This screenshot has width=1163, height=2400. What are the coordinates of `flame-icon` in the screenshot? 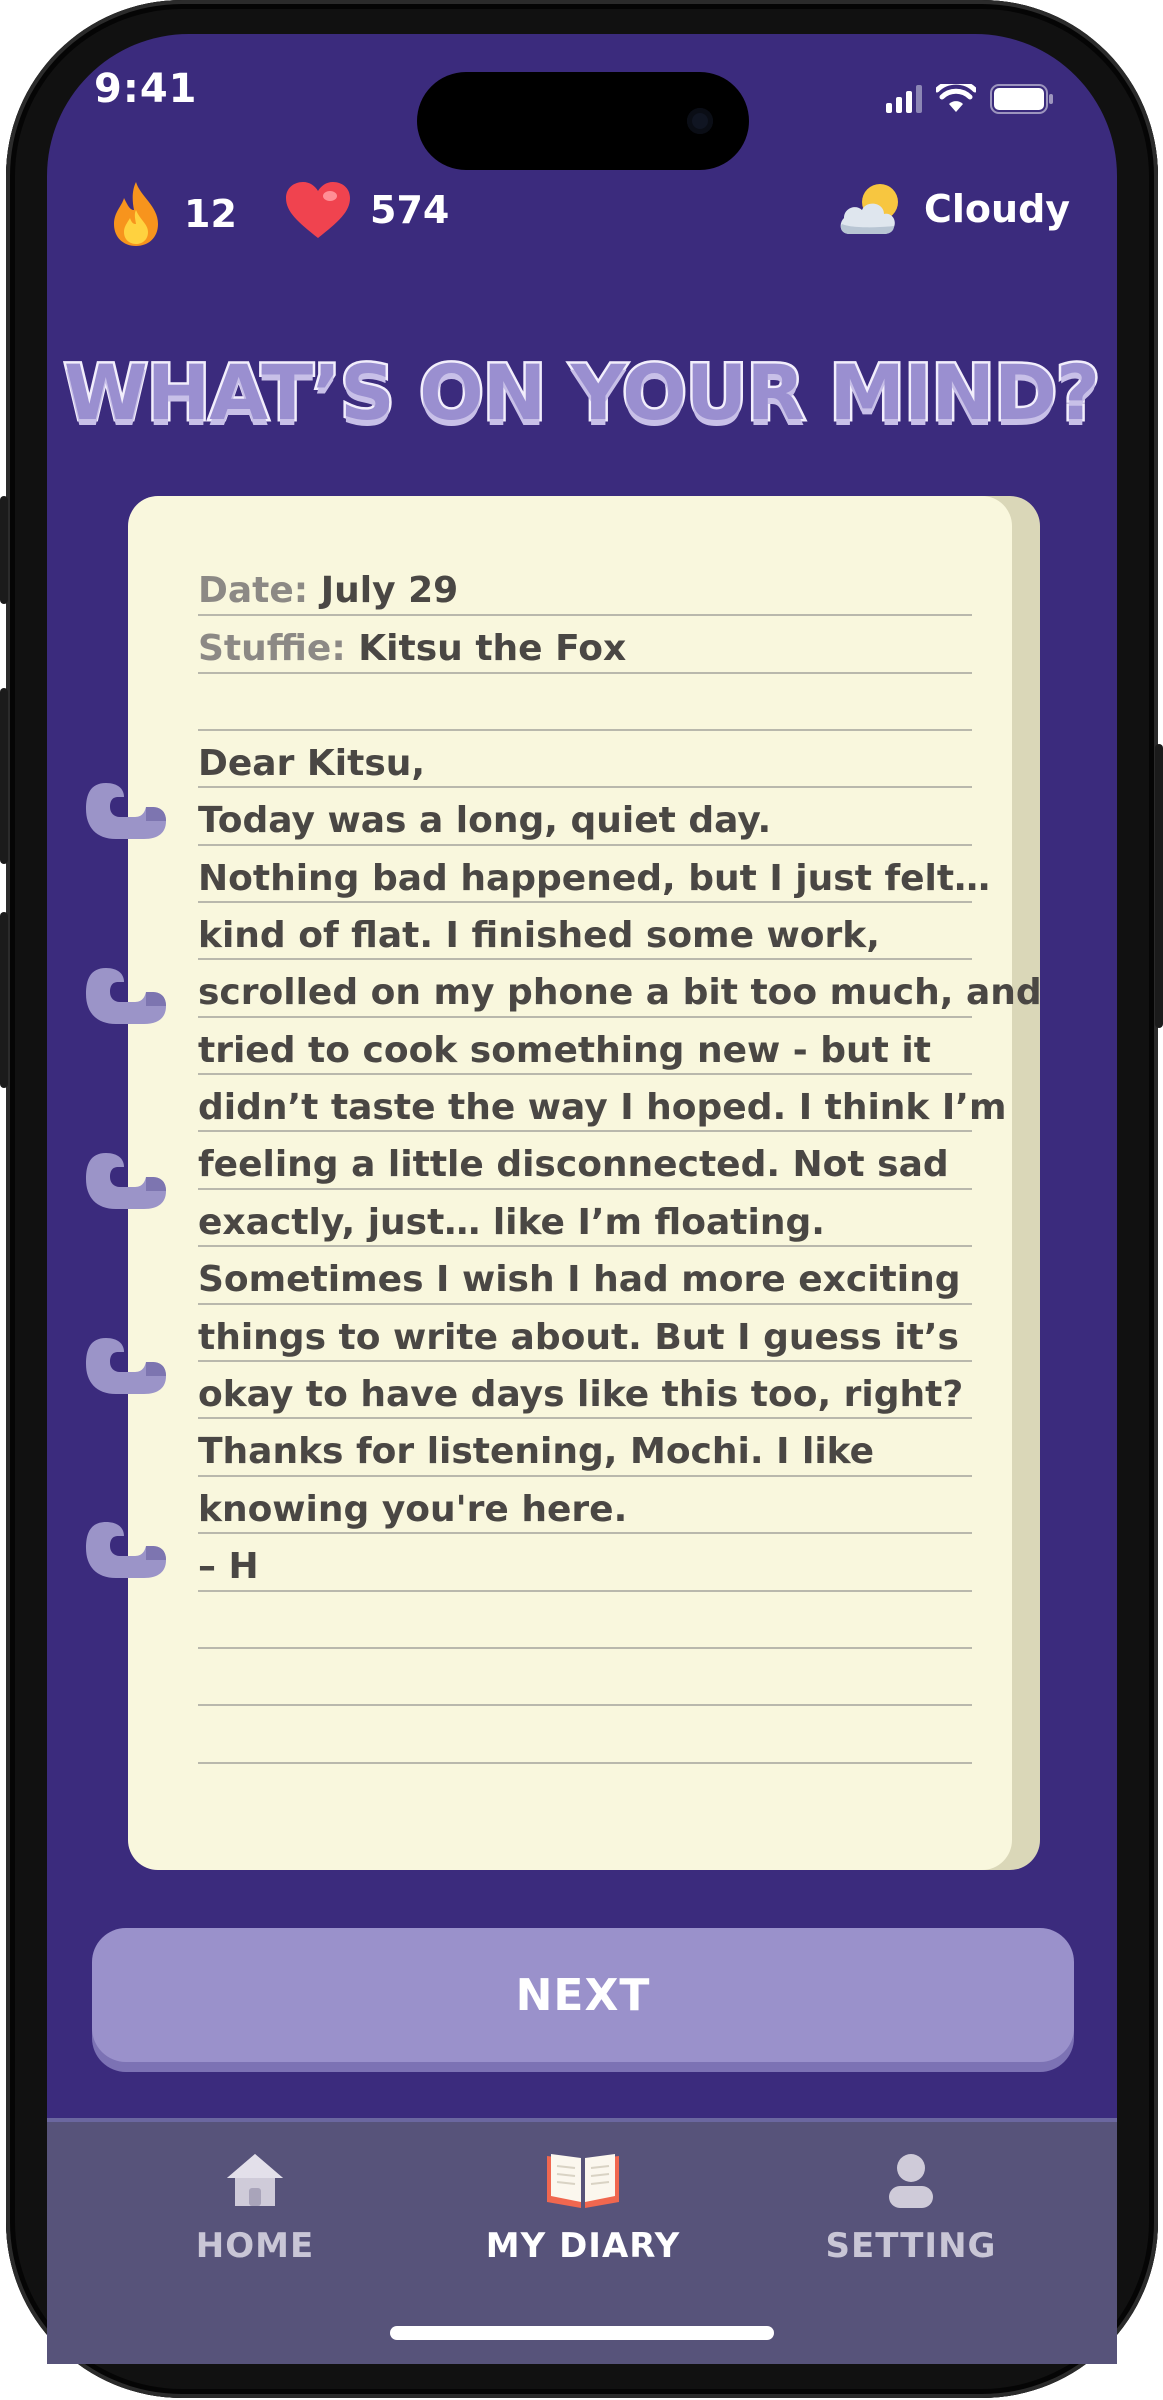 It's located at (136, 214).